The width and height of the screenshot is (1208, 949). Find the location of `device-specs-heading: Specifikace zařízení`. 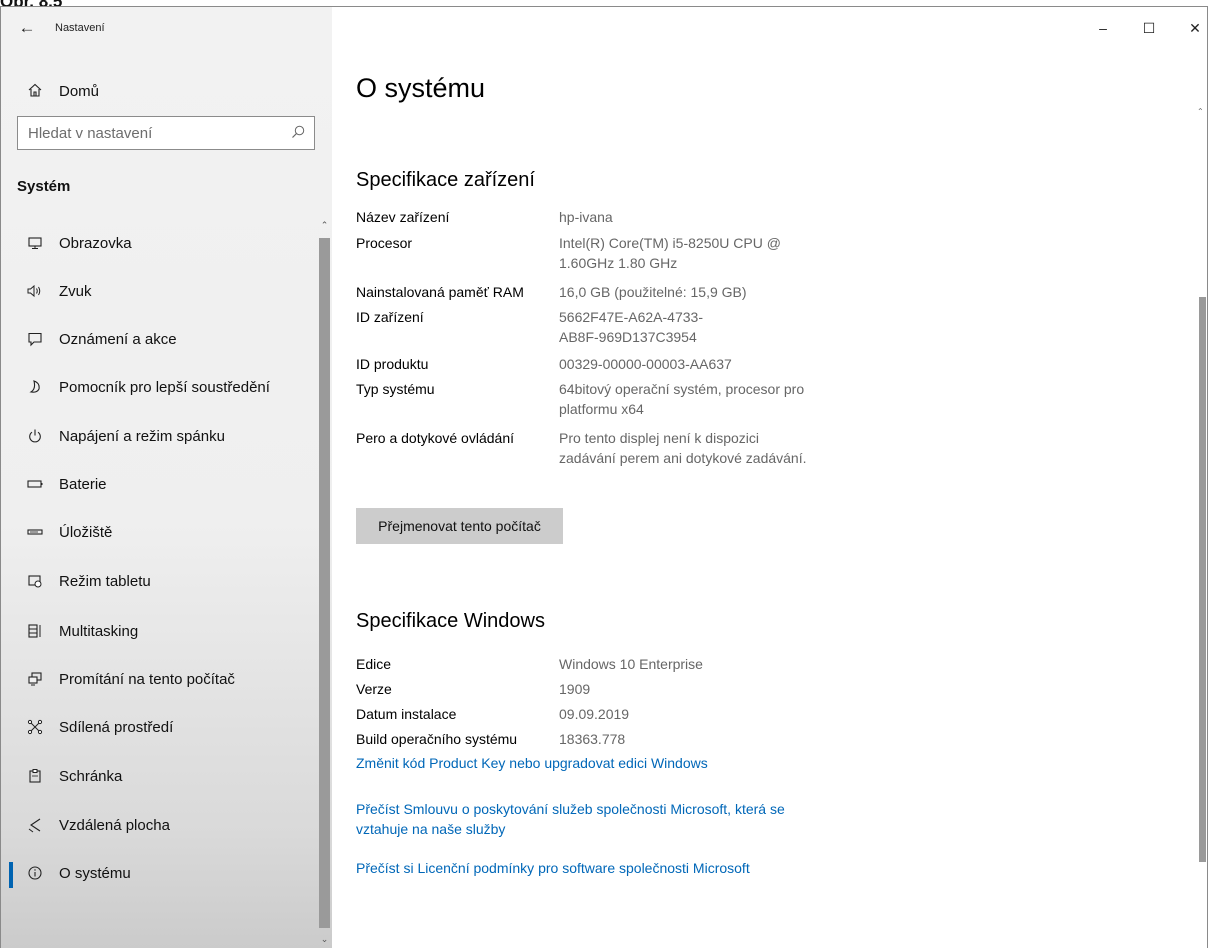

device-specs-heading: Specifikace zařízení is located at coordinates (445, 180).